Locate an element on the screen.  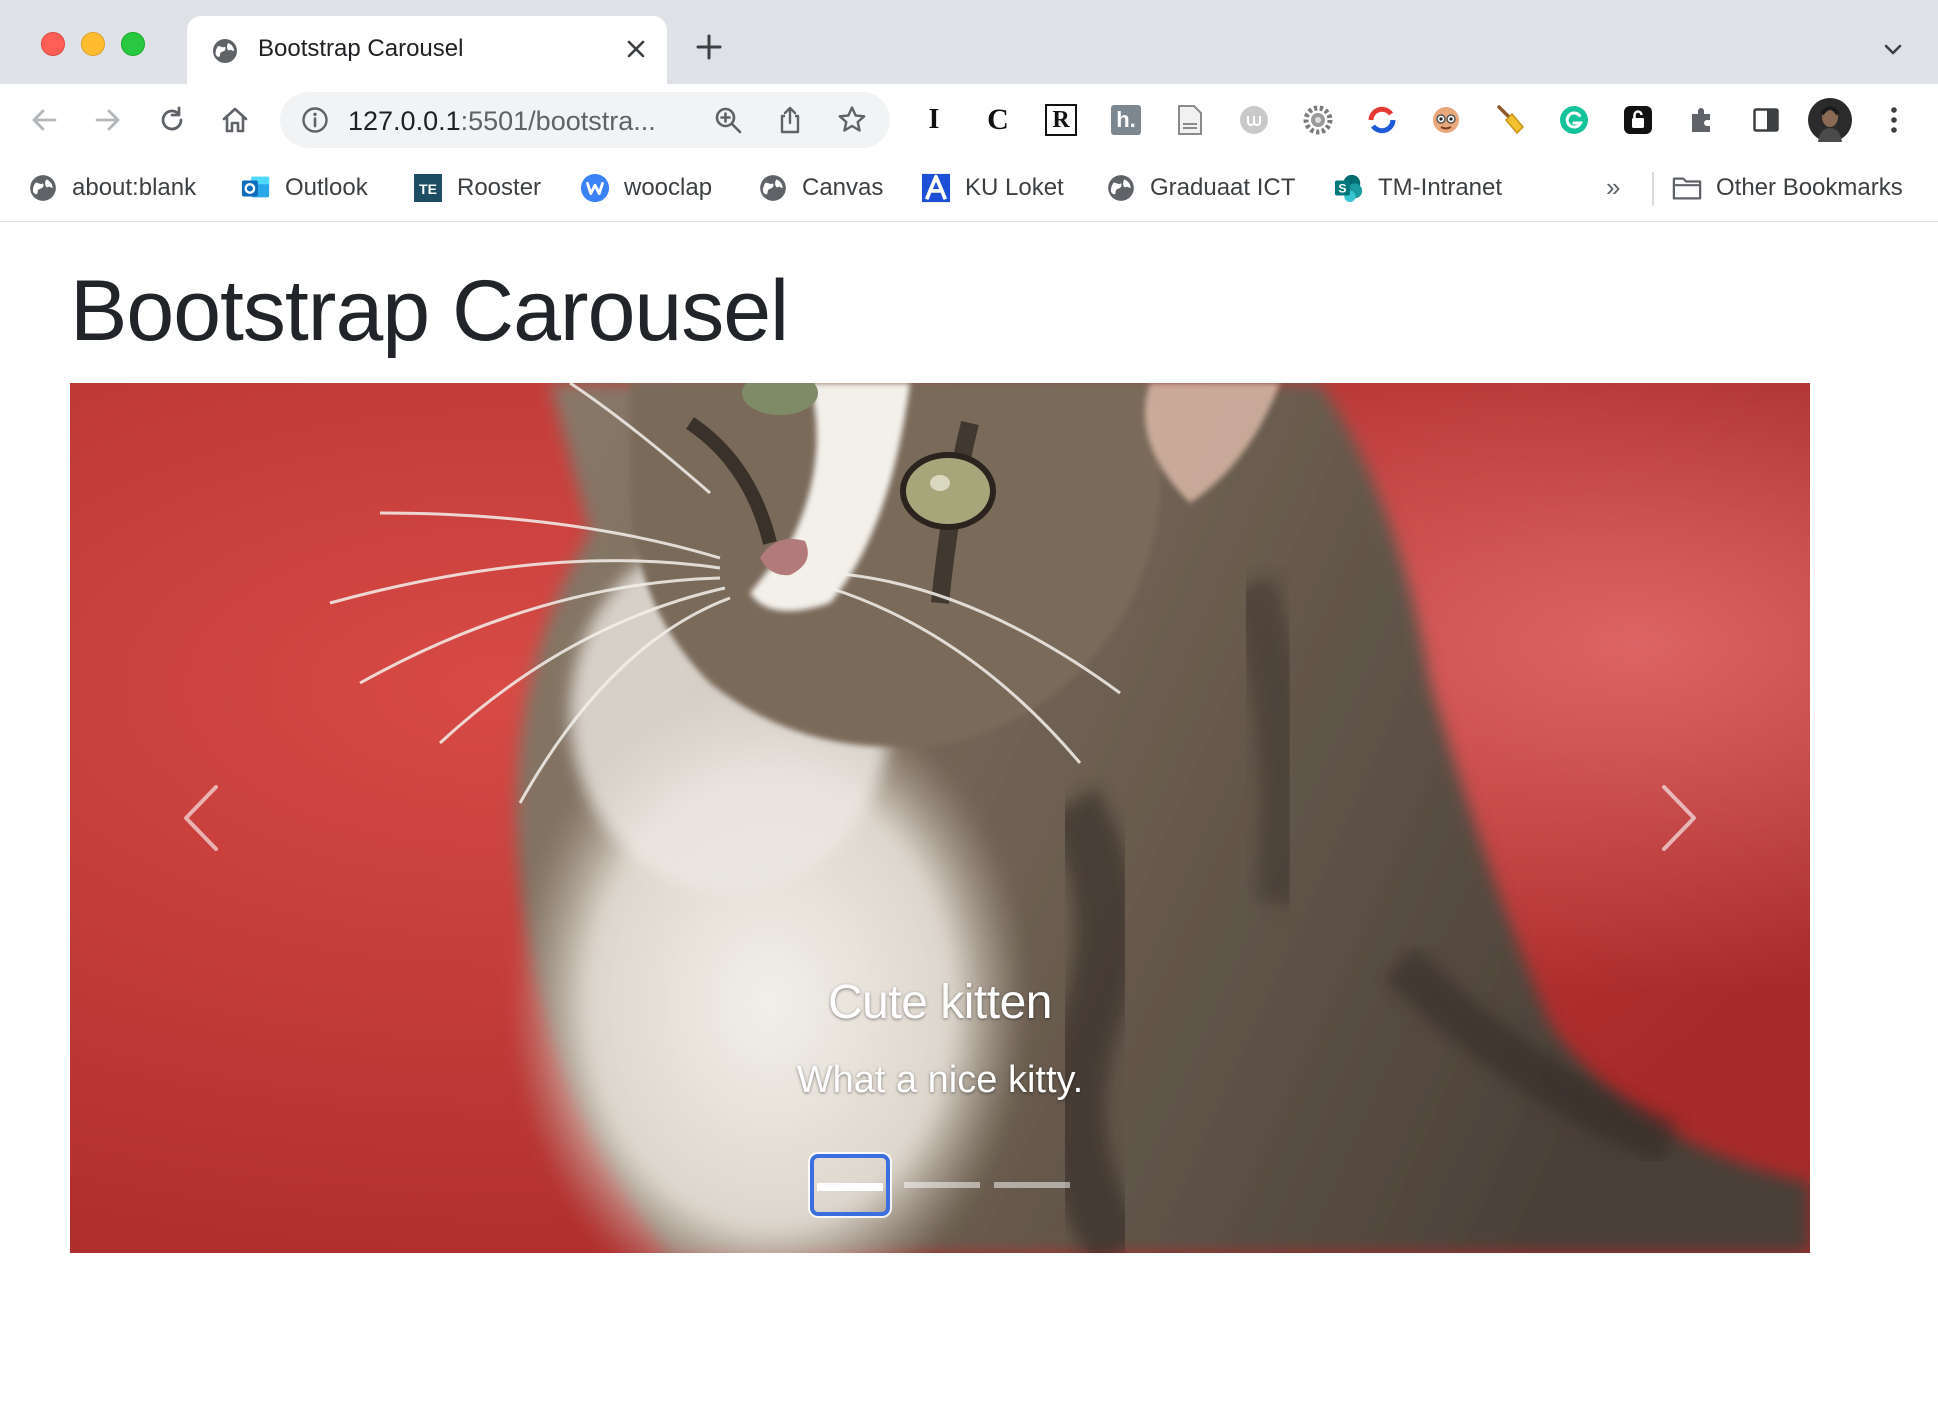
bookmark-label: about:blank is located at coordinates (134, 187).